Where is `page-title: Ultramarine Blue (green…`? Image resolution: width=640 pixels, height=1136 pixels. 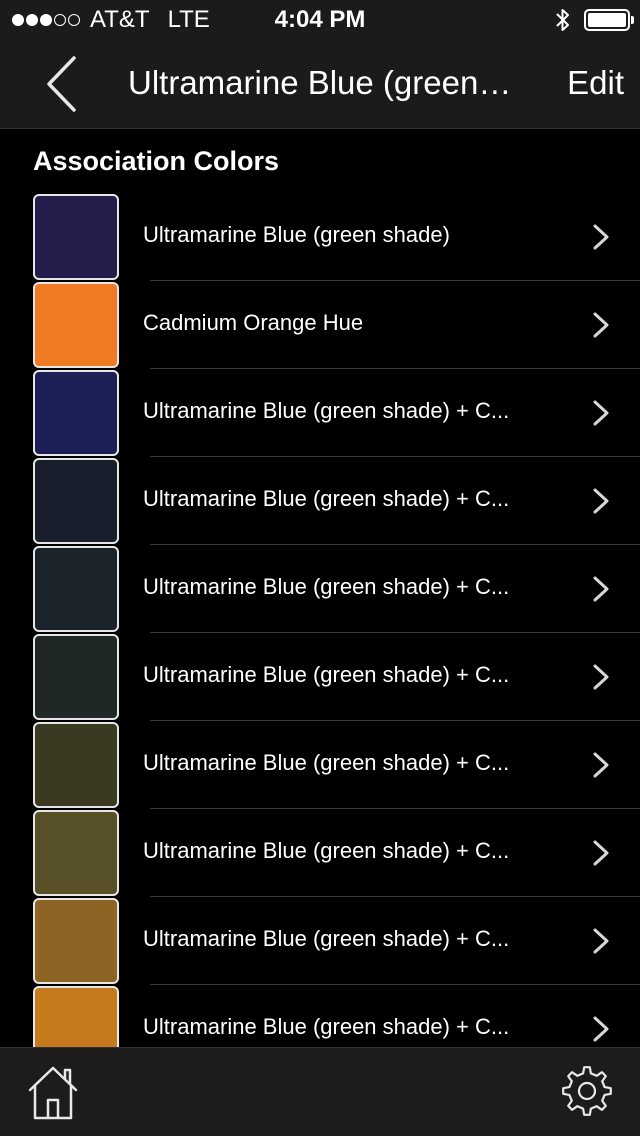 page-title: Ultramarine Blue (green… is located at coordinates (320, 82).